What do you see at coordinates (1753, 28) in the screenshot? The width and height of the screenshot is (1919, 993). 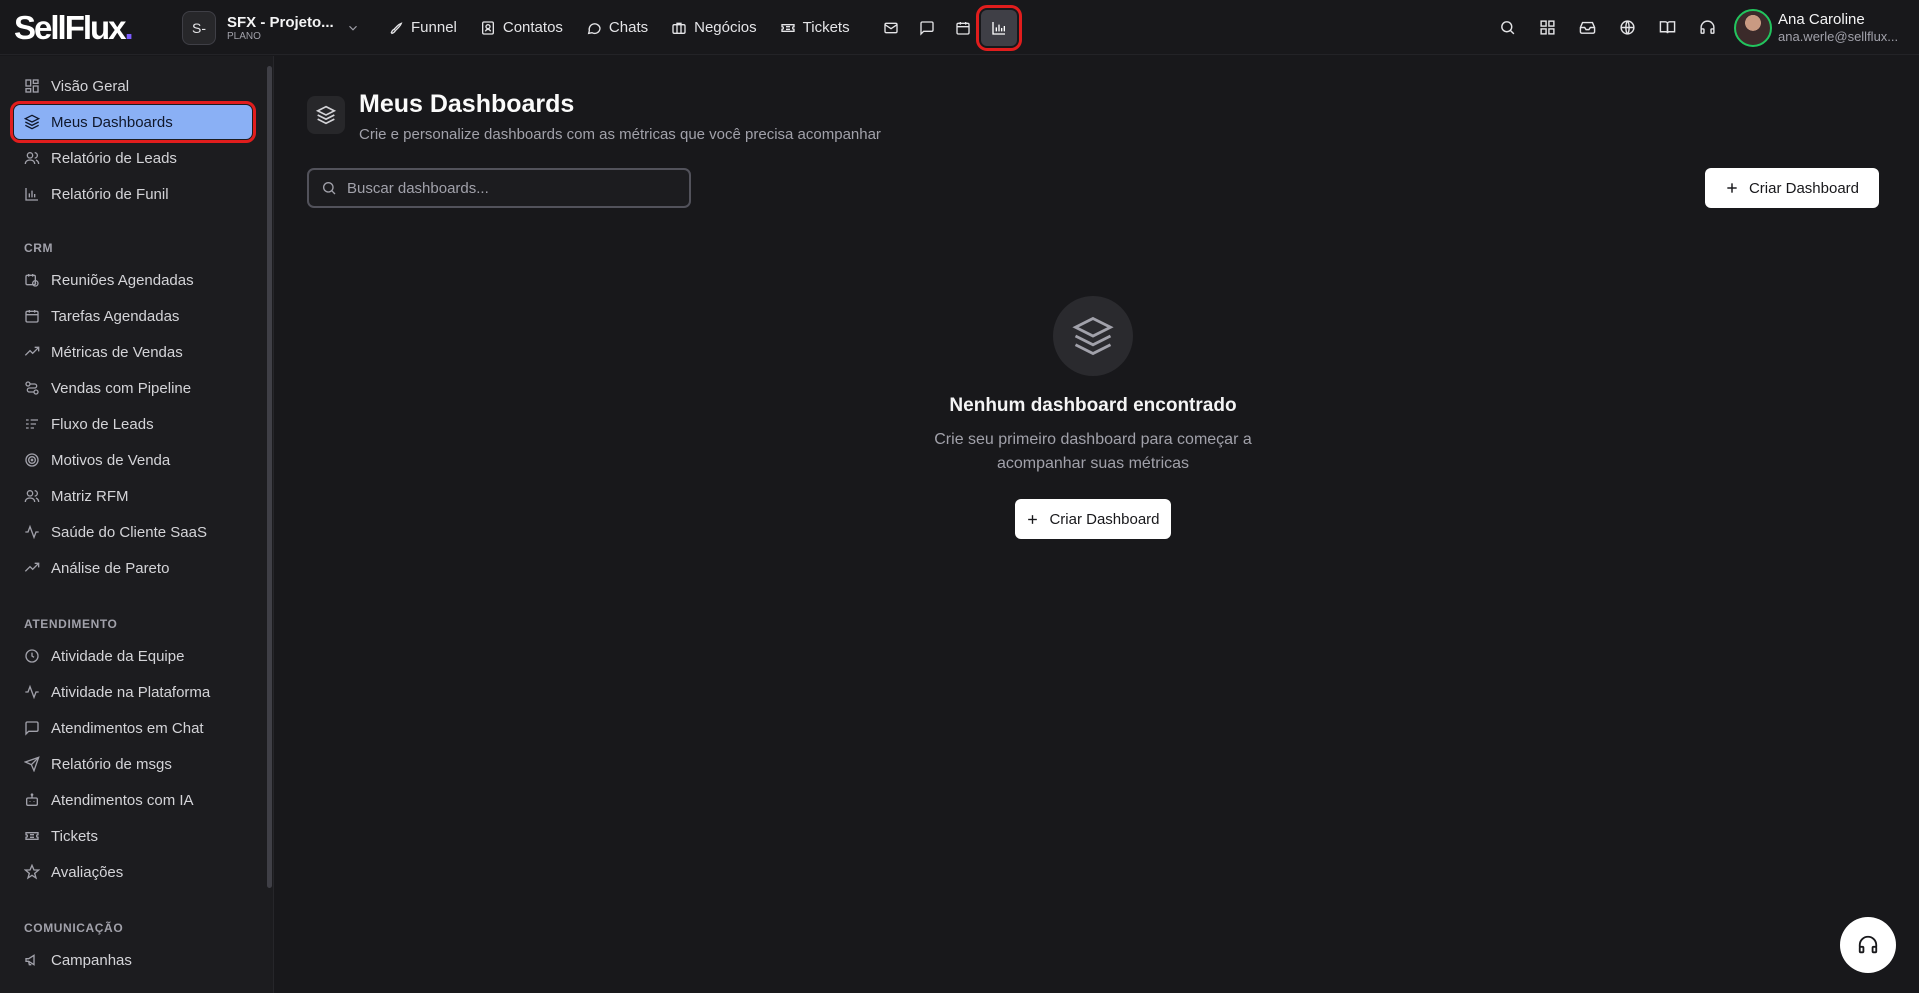 I see `avatar` at bounding box center [1753, 28].